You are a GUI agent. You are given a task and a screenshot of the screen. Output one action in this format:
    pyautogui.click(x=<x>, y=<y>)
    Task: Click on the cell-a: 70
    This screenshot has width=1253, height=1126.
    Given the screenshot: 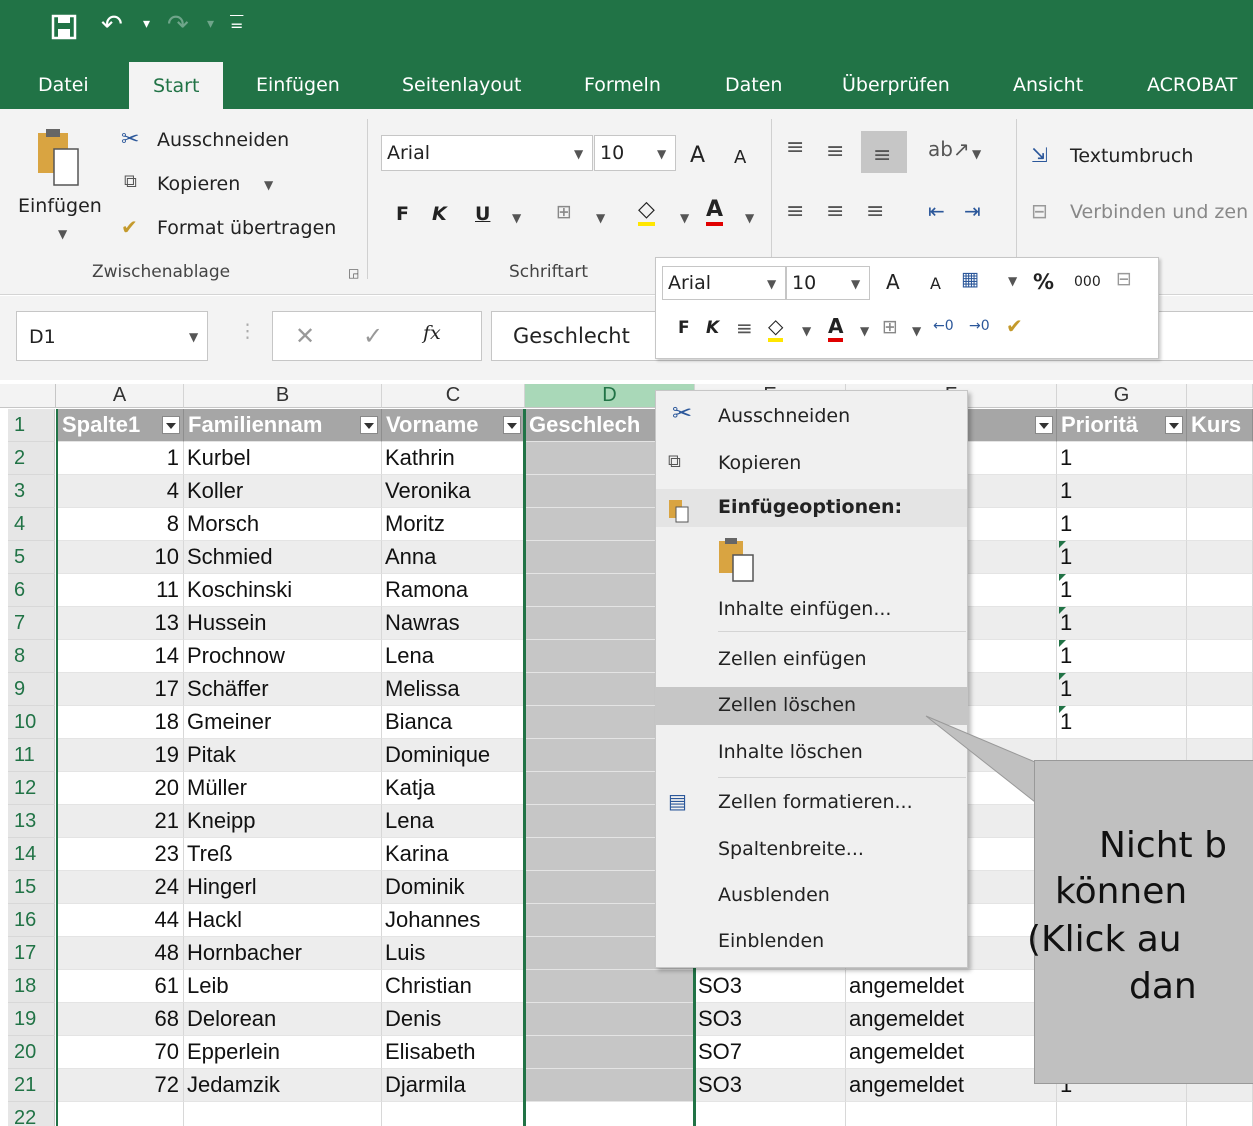 What is the action you would take?
    pyautogui.click(x=120, y=1052)
    